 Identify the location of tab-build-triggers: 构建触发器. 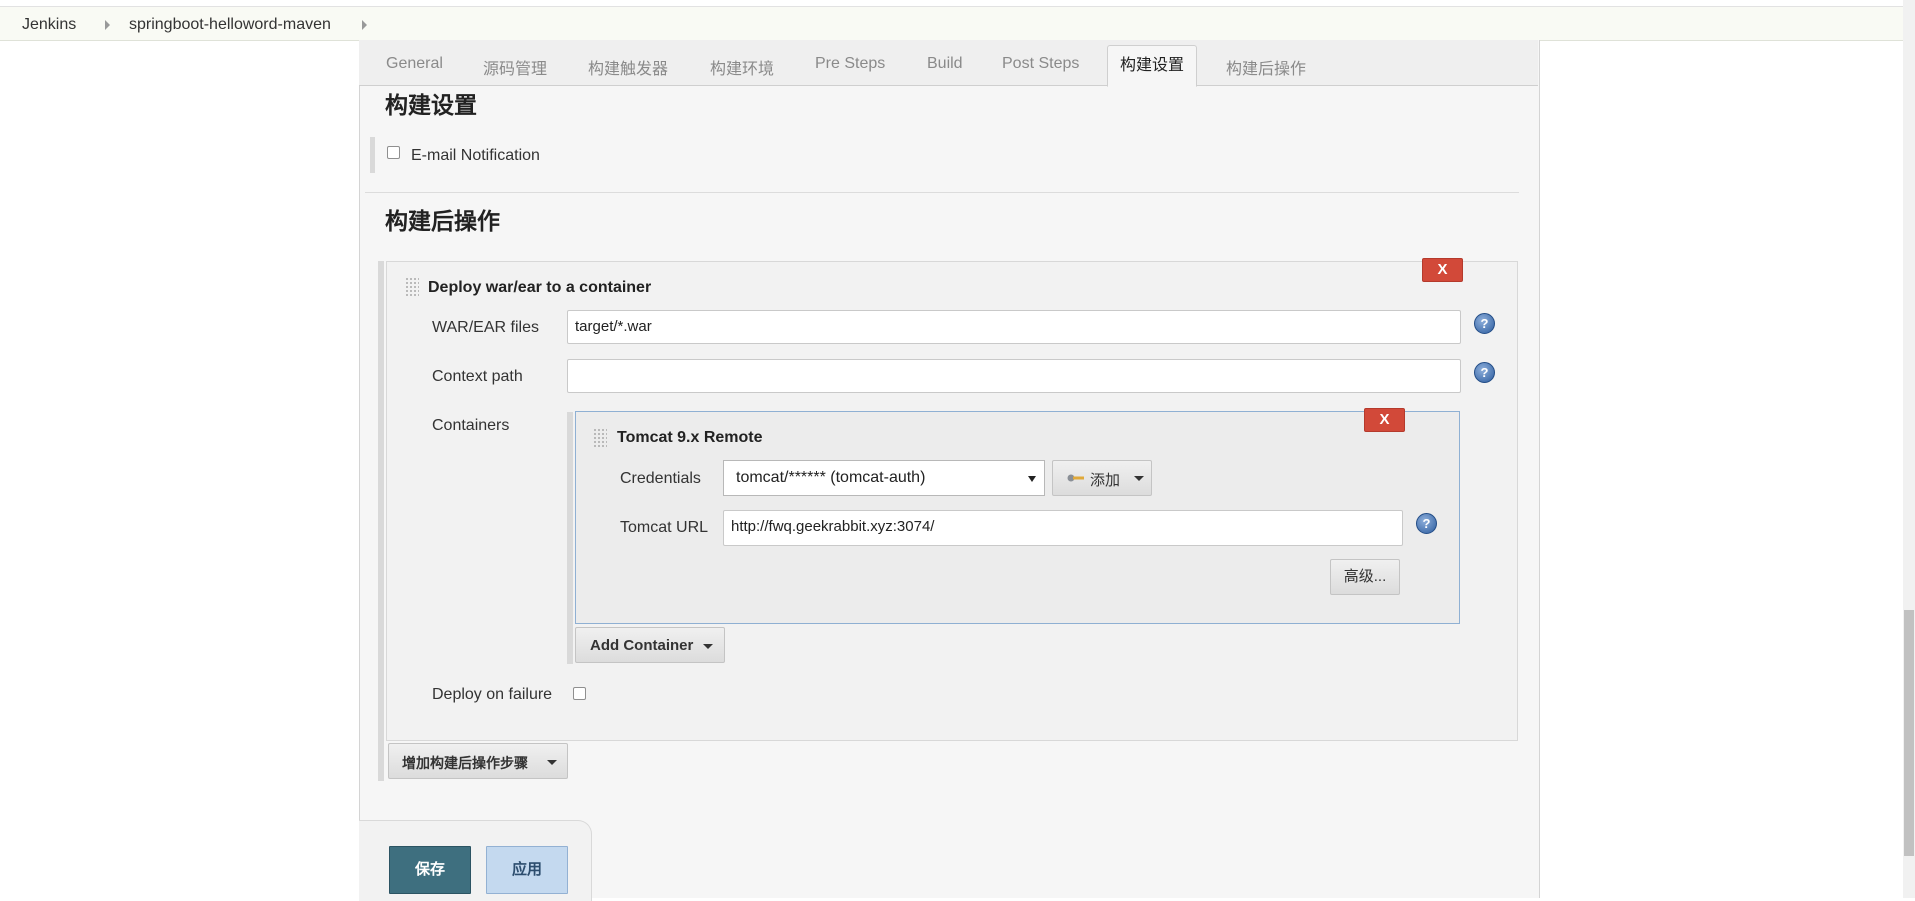
(628, 67).